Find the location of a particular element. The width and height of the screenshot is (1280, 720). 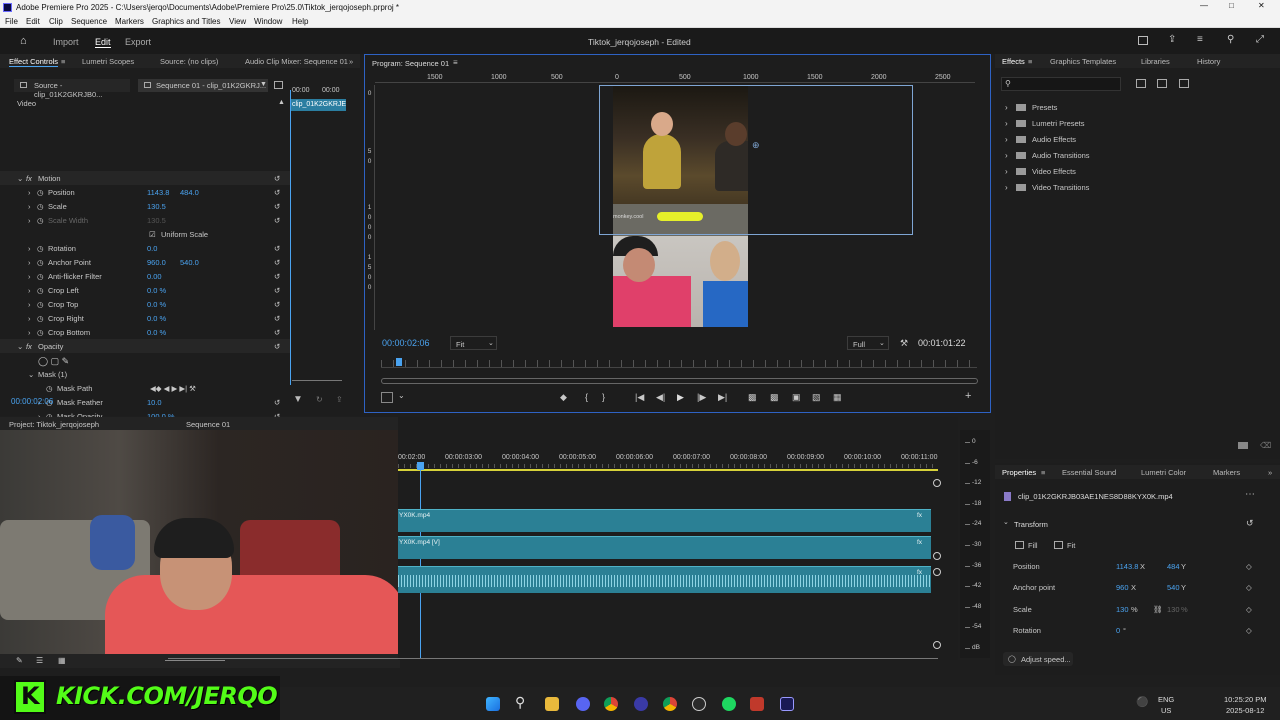

checkbox-icon: ☑ is located at coordinates (152, 234).